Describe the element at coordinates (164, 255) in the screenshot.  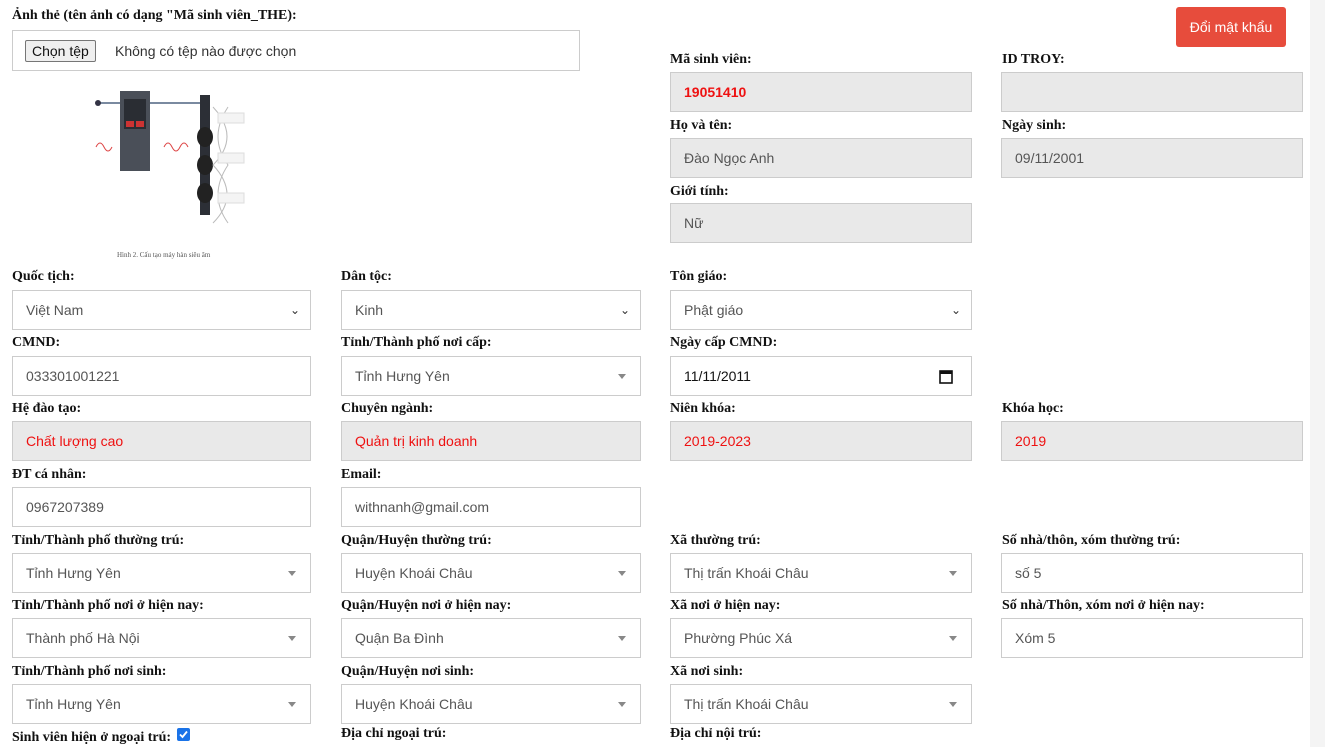
I see `photo-caption: Hình 2. Cấu tạo máy hàn siêu âm` at that location.